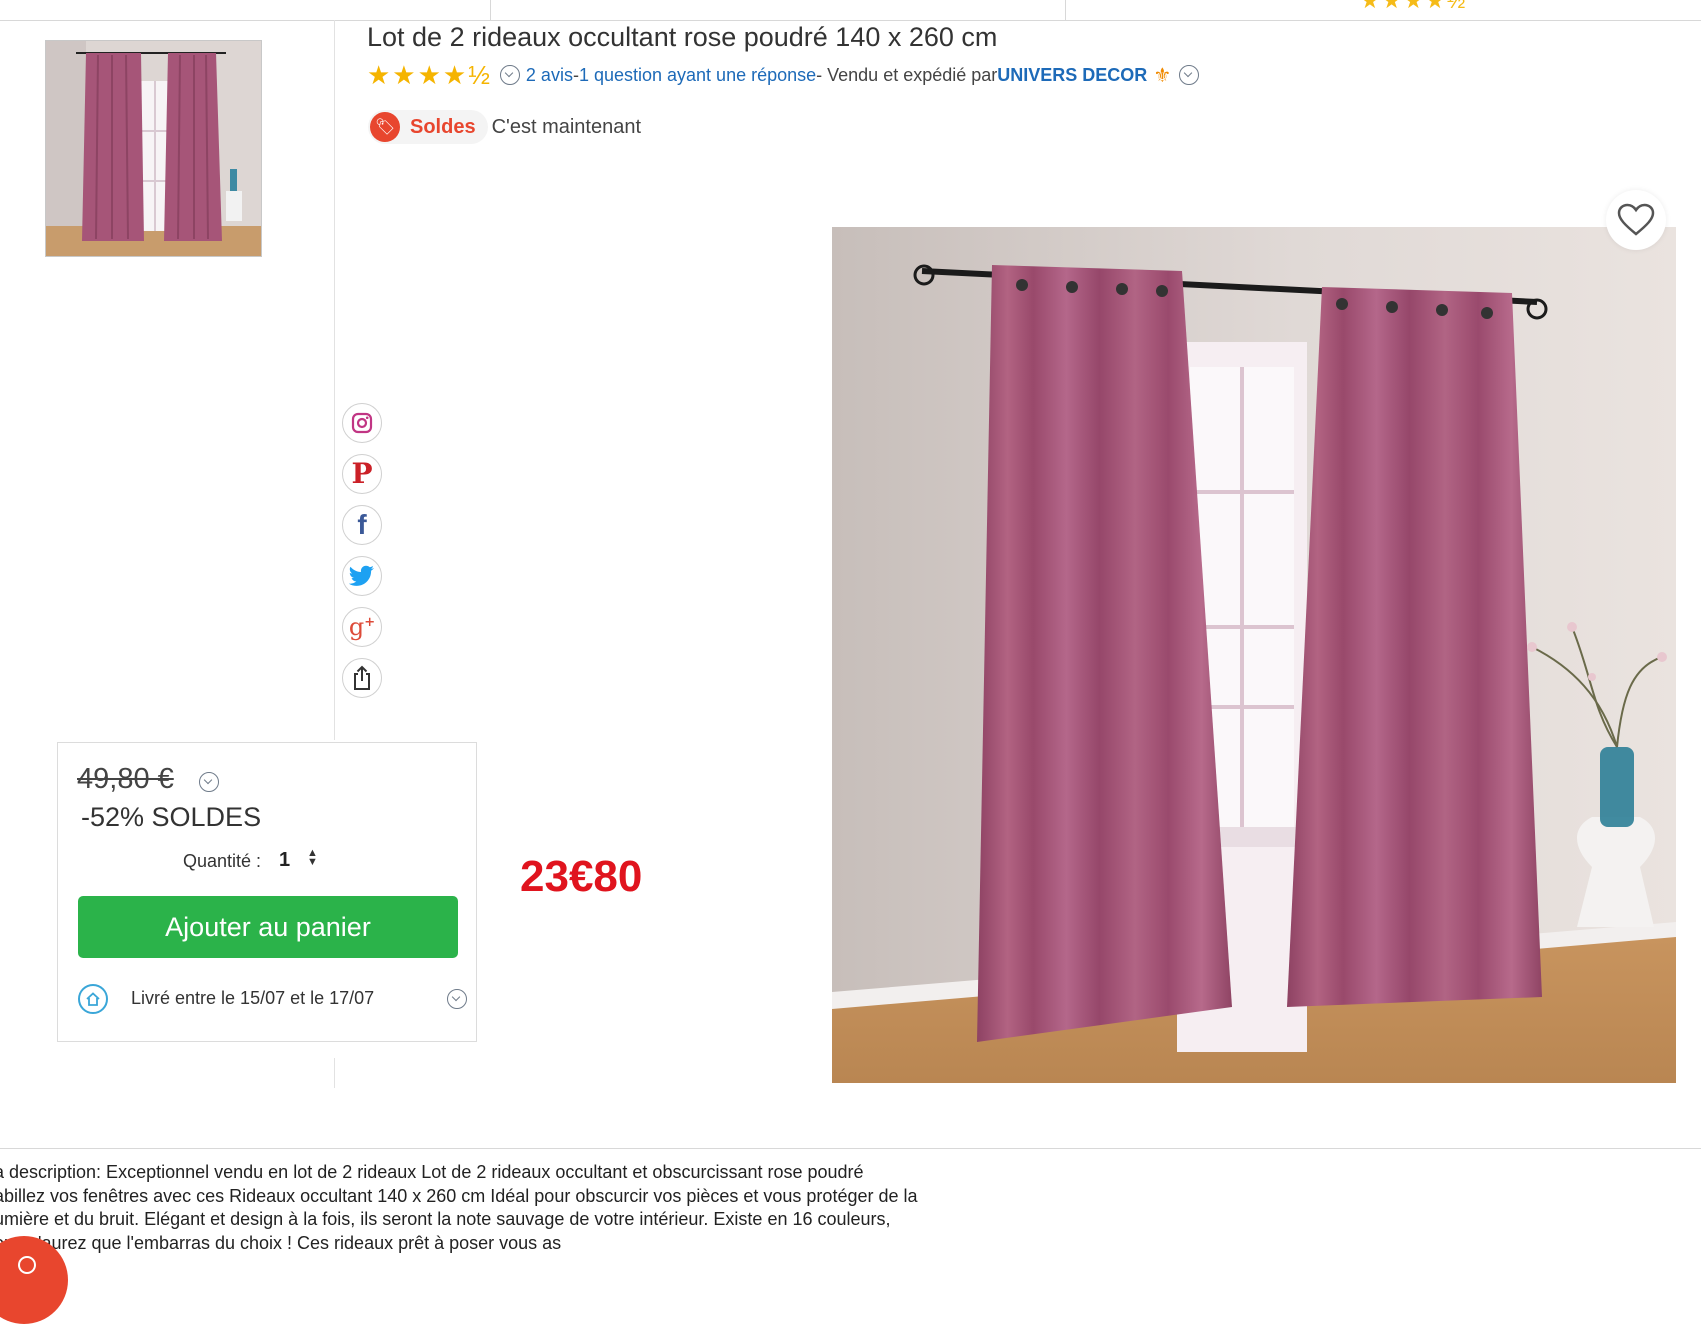 The width and height of the screenshot is (1701, 1324). I want to click on sale-tagline: C'est maintenant, so click(566, 126).